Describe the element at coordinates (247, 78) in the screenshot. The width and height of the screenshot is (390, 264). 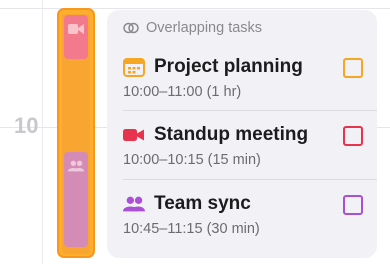
I see `task-project-planning: Project planning 10:00–11:00 (1 hr)` at that location.